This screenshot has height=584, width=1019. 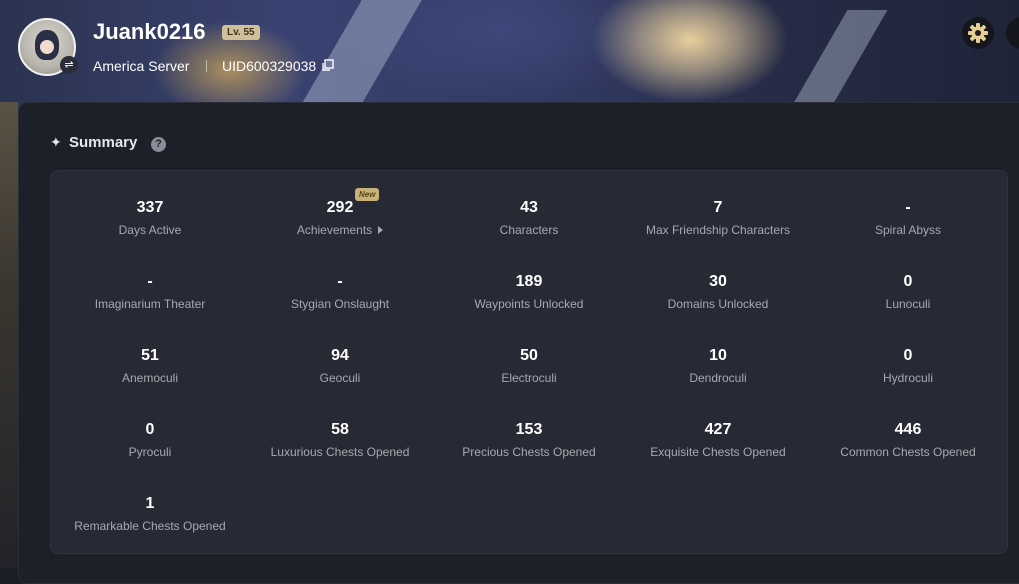 I want to click on stat-label: Achievements, so click(x=340, y=230).